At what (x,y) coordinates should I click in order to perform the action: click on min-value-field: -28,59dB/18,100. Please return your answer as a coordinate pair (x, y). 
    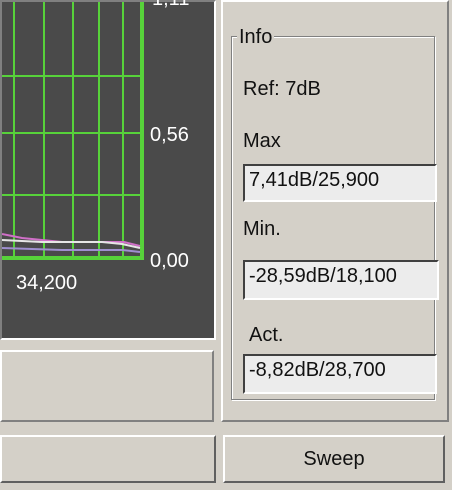
    Looking at the image, I should click on (341, 280).